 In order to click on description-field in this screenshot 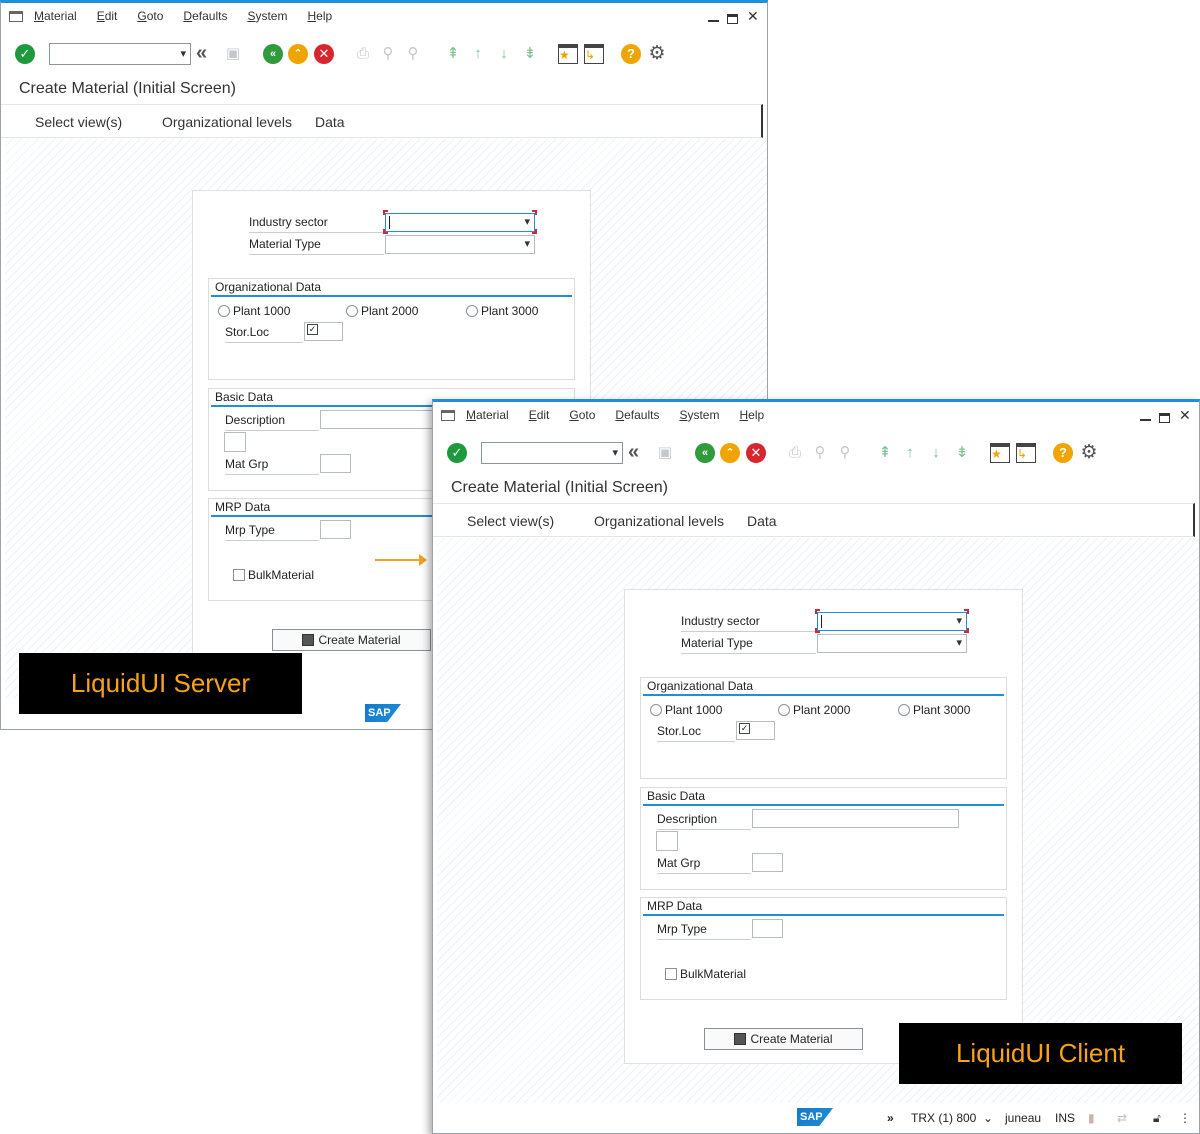, I will do `click(855, 818)`.